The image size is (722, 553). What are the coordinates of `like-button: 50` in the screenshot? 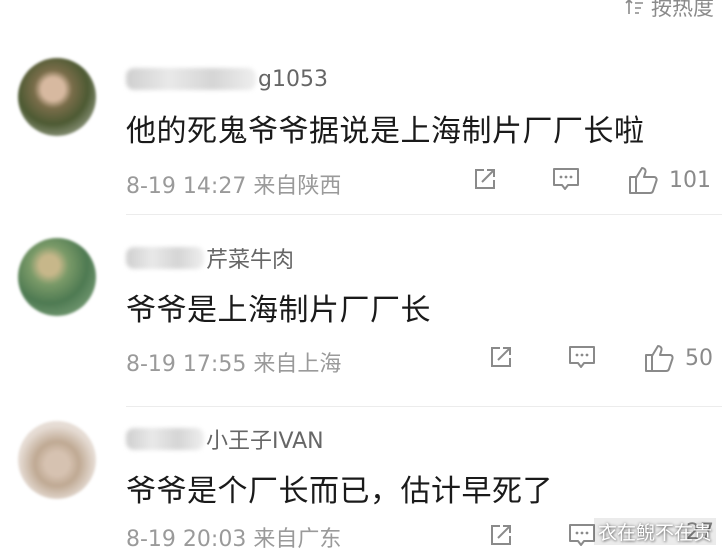 It's located at (678, 358).